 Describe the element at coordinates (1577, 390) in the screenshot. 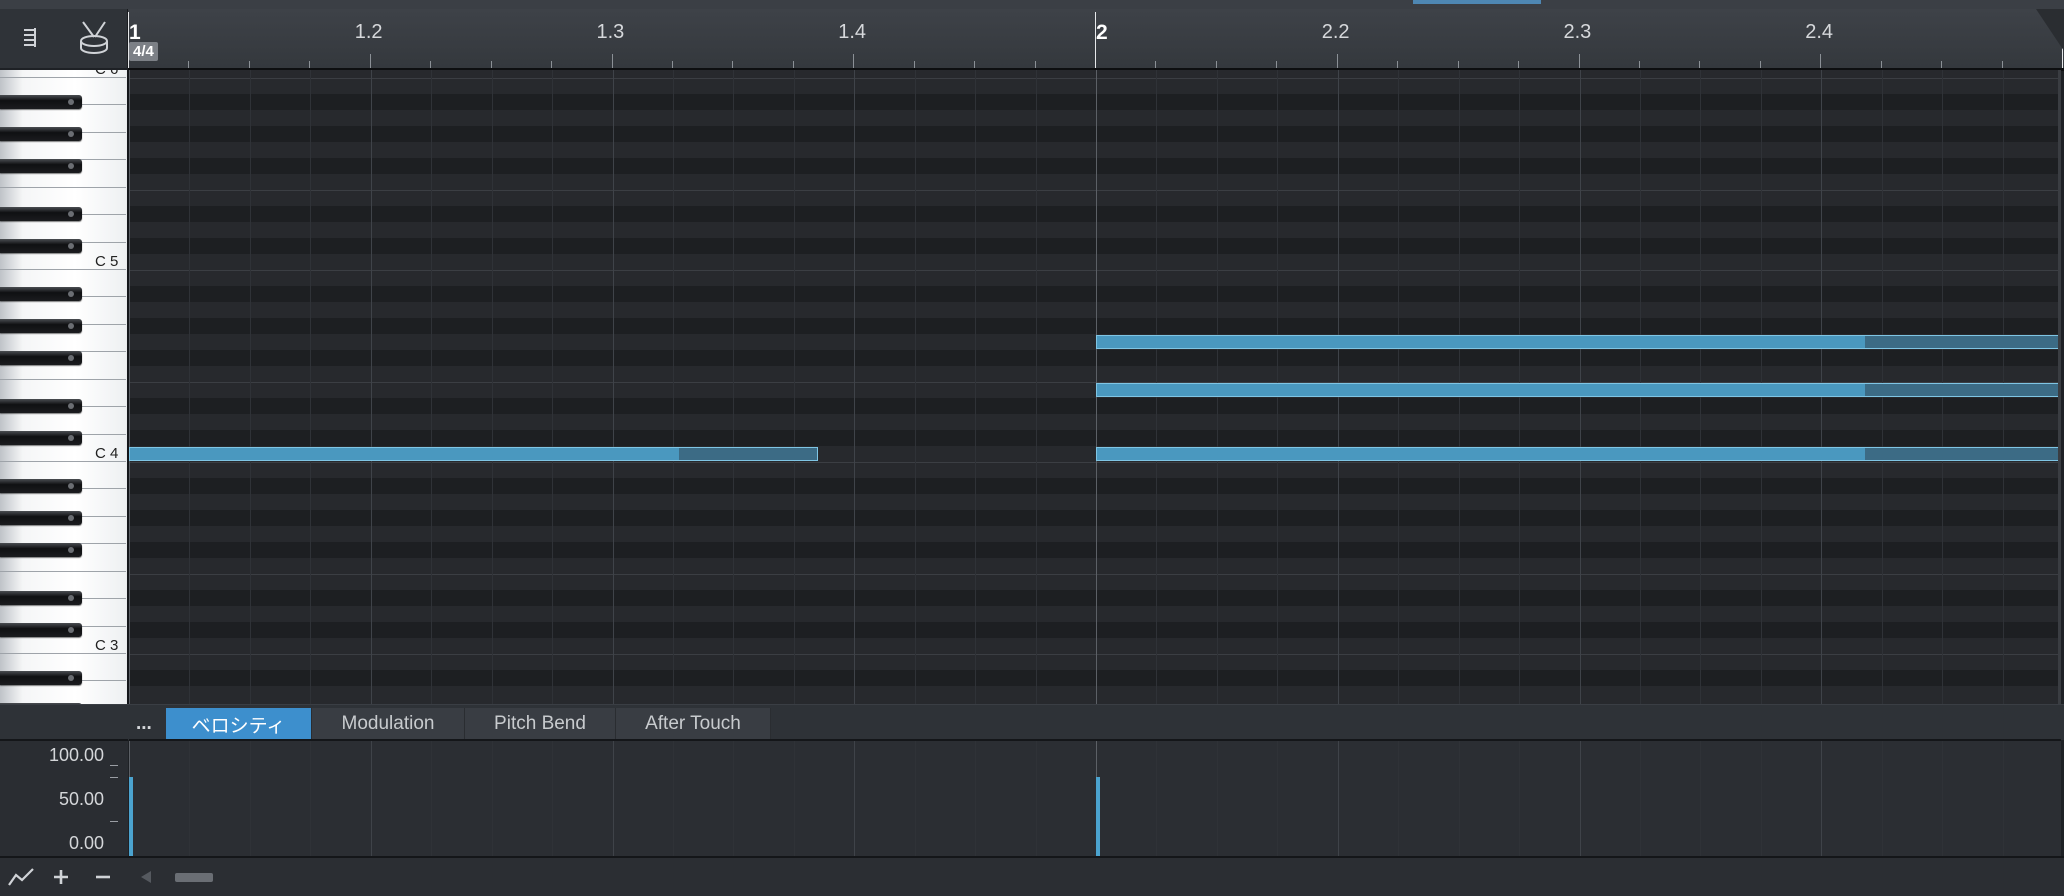

I see `midi-note-e4` at that location.